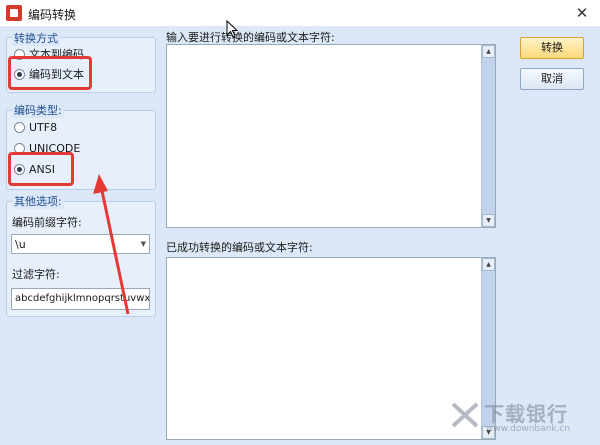 The image size is (600, 445). I want to click on watermark-text: 下载银行, so click(526, 414).